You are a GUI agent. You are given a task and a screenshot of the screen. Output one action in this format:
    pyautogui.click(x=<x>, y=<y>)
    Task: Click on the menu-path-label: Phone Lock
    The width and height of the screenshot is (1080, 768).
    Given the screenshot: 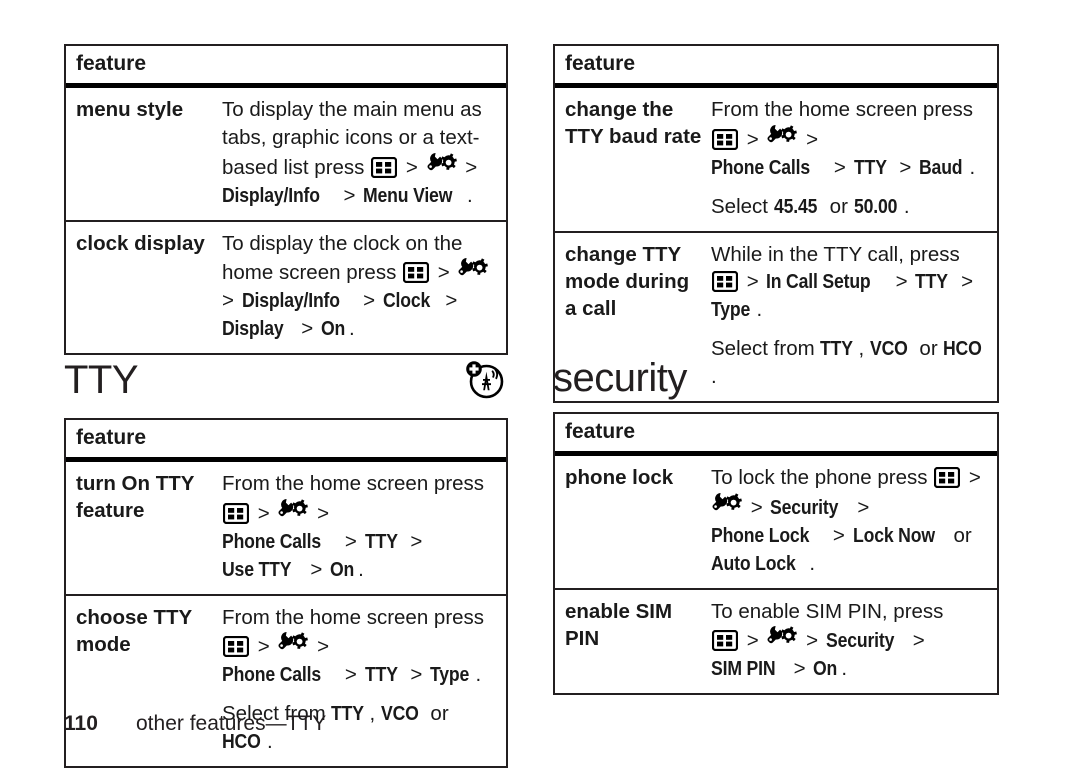 What is the action you would take?
    pyautogui.click(x=760, y=535)
    